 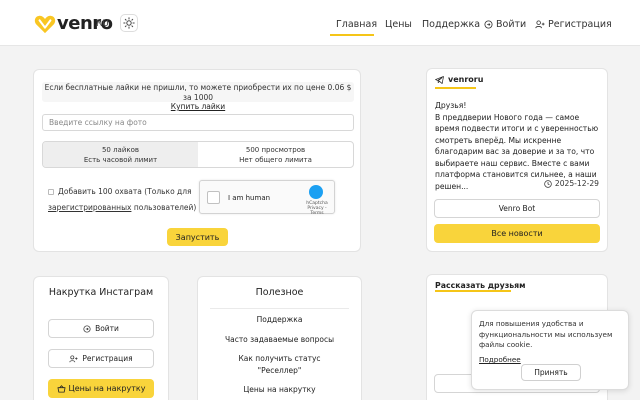 I want to click on nav-register-label: Регистрация, so click(x=580, y=24).